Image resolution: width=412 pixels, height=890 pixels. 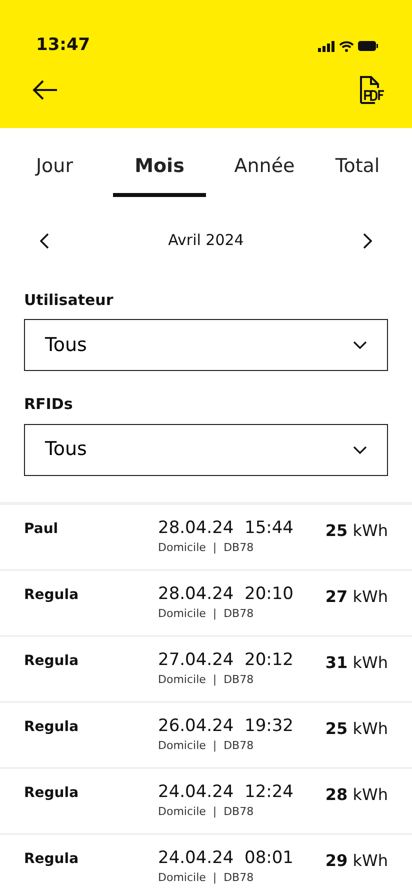 What do you see at coordinates (326, 46) in the screenshot?
I see `signal-icon` at bounding box center [326, 46].